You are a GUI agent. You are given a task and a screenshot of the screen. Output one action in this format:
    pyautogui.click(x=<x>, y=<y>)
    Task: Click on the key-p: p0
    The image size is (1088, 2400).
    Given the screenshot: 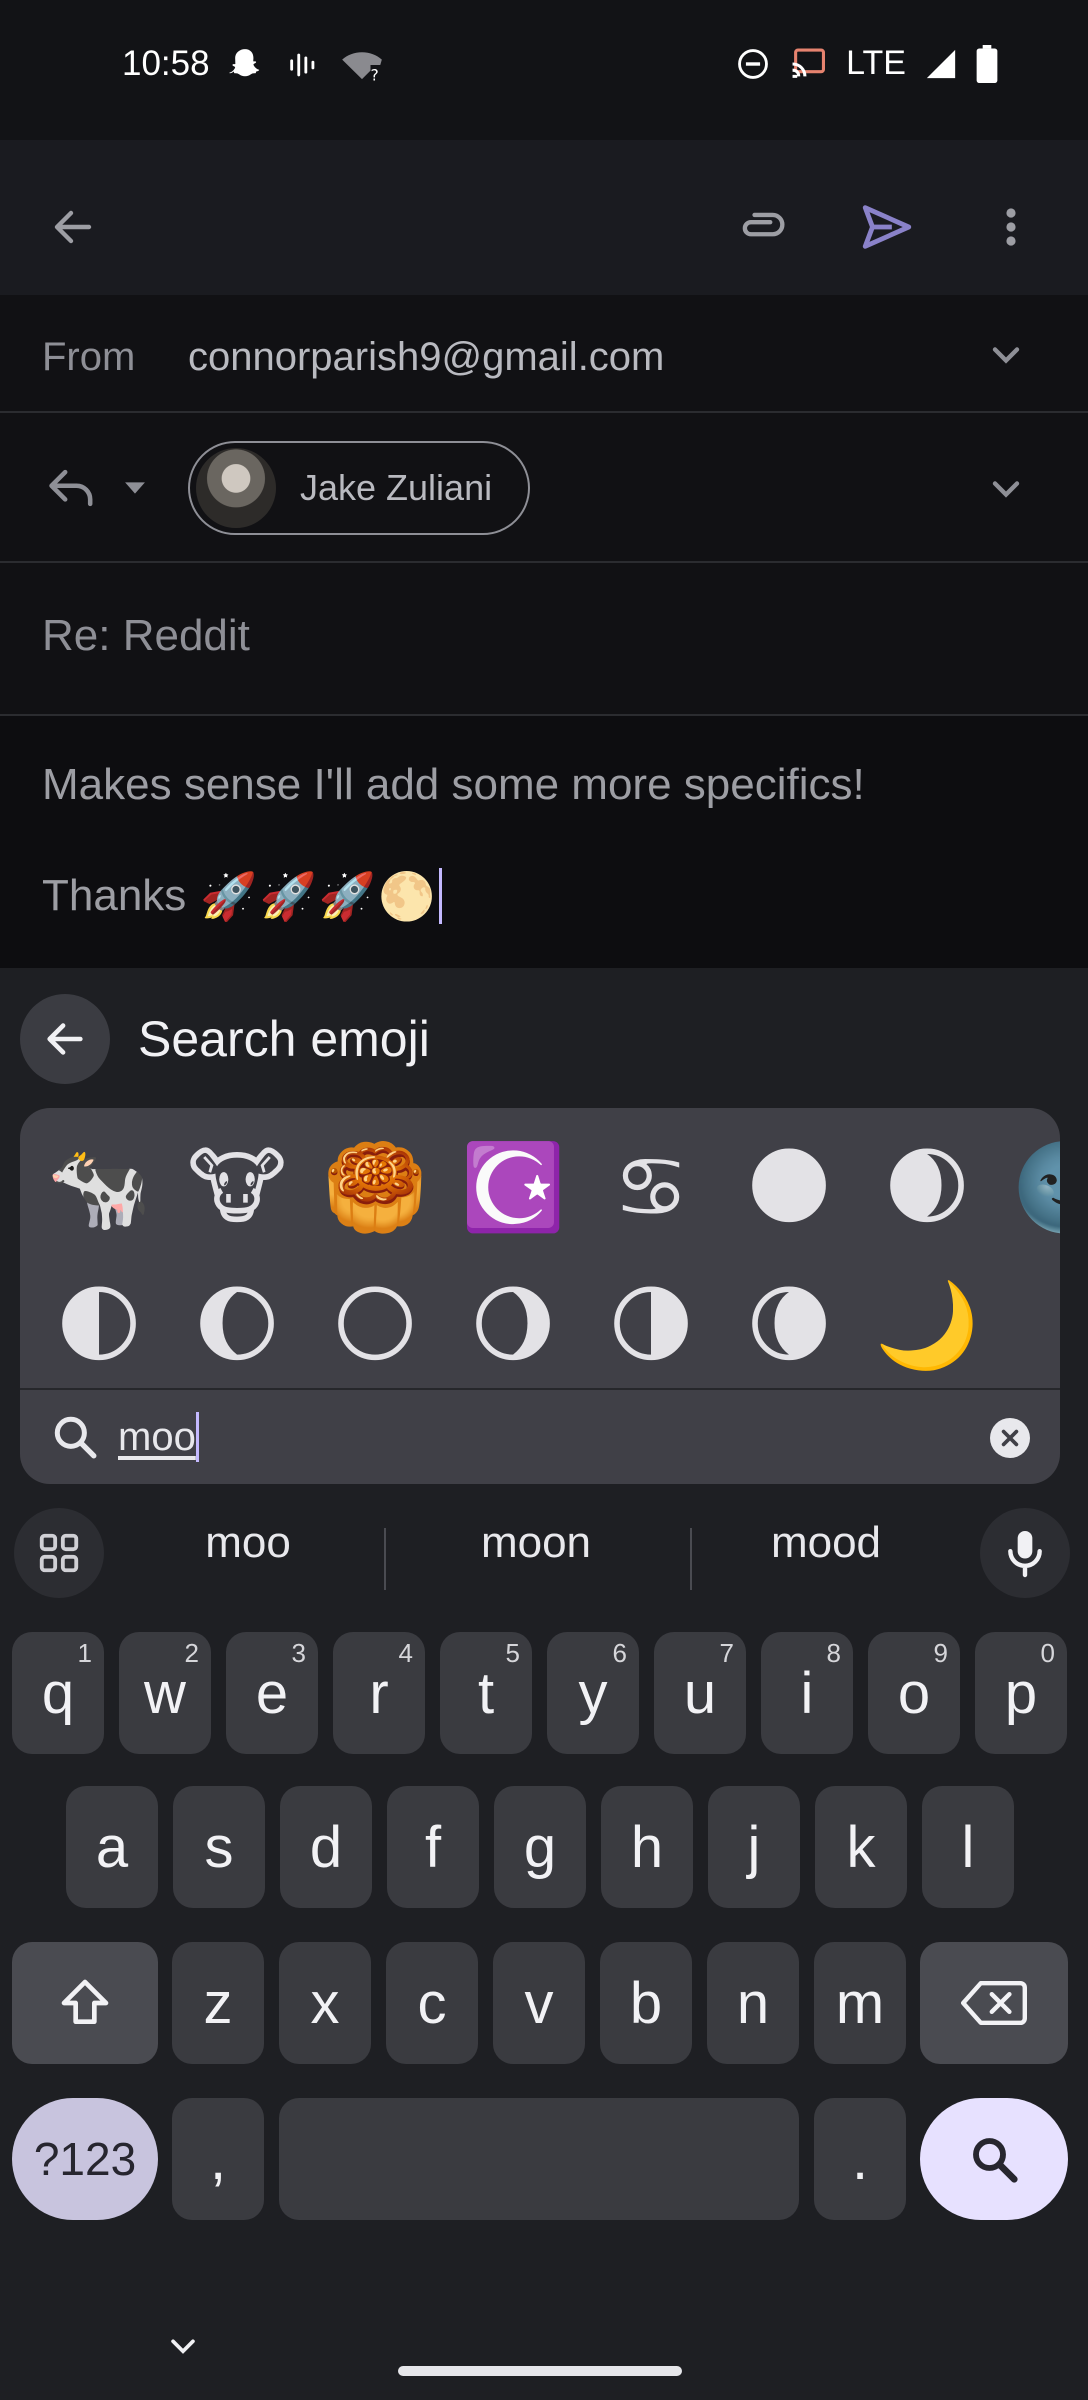 What is the action you would take?
    pyautogui.click(x=1021, y=1693)
    